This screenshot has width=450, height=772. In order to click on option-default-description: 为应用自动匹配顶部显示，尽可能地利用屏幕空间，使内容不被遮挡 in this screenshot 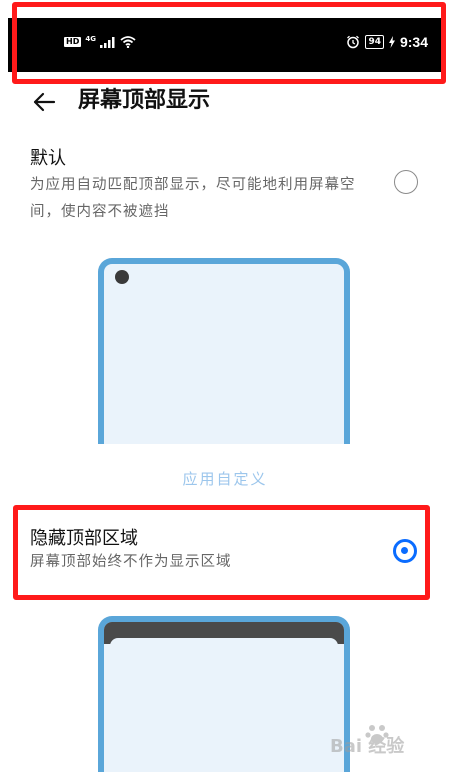, I will do `click(193, 198)`.